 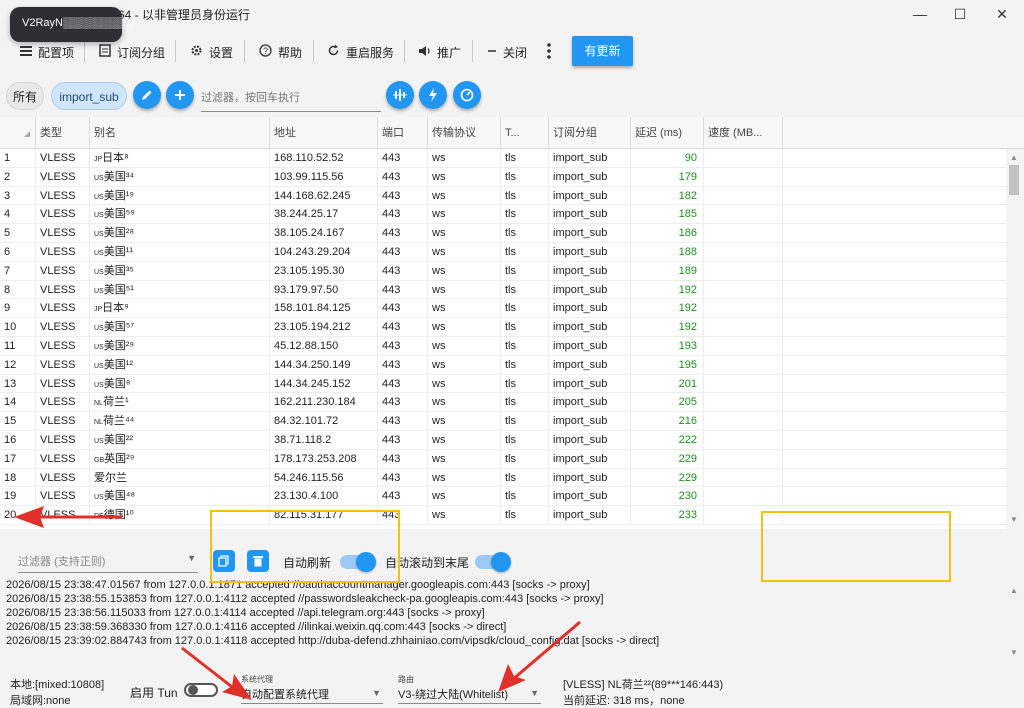 What do you see at coordinates (324, 133) in the screenshot?
I see `column-header-address: 地址` at bounding box center [324, 133].